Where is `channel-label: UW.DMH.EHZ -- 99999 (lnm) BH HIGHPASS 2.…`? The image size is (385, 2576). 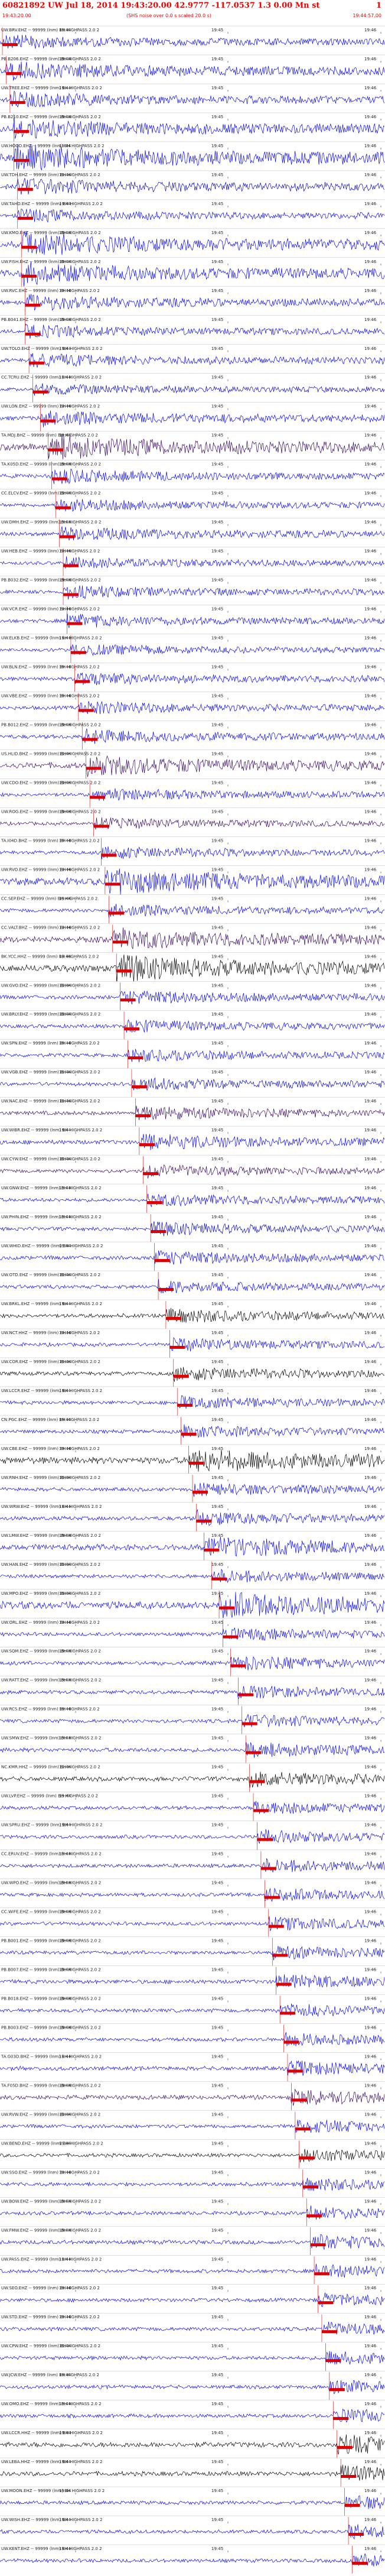
channel-label: UW.DMH.EHZ -- 99999 (lnm) BH HIGHPASS 2.… is located at coordinates (51, 522).